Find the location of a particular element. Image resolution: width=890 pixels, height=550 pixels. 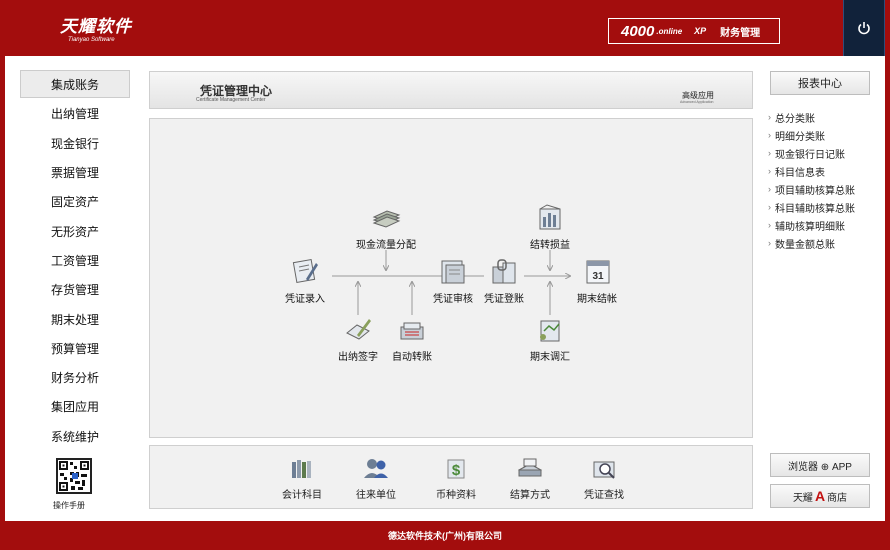

nav-item: 票据管理 is located at coordinates (75, 172).